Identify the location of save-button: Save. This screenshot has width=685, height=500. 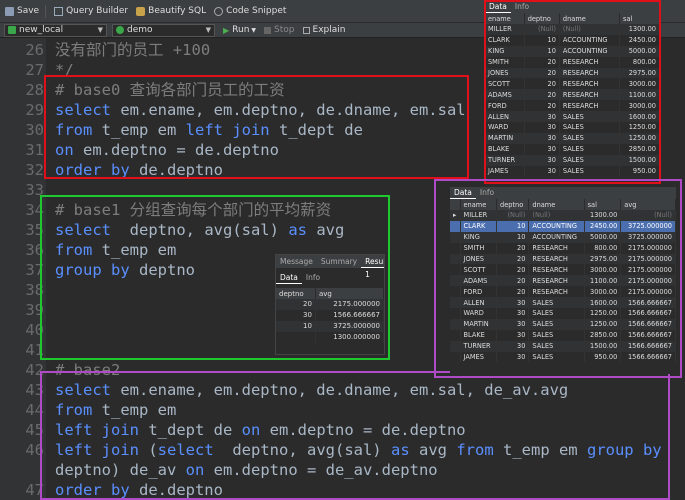
(22, 11).